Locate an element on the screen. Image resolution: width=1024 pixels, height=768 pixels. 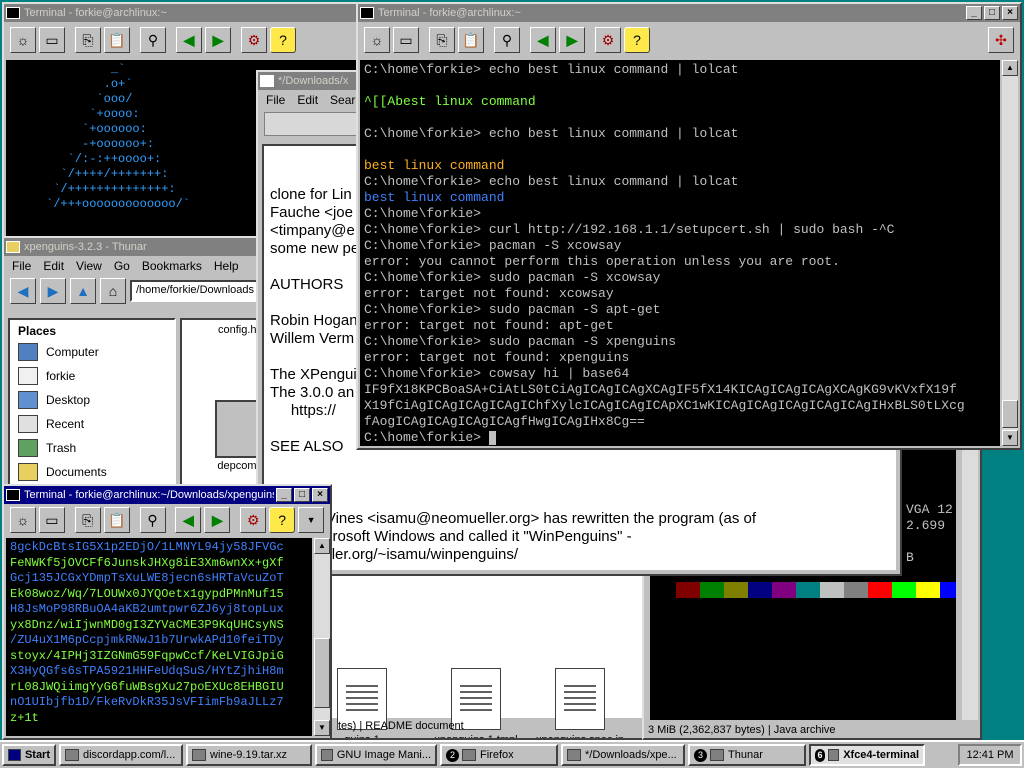
title-bar: Terminal - forkie@archlinux:~ _ □ × is located at coordinates (689, 13).